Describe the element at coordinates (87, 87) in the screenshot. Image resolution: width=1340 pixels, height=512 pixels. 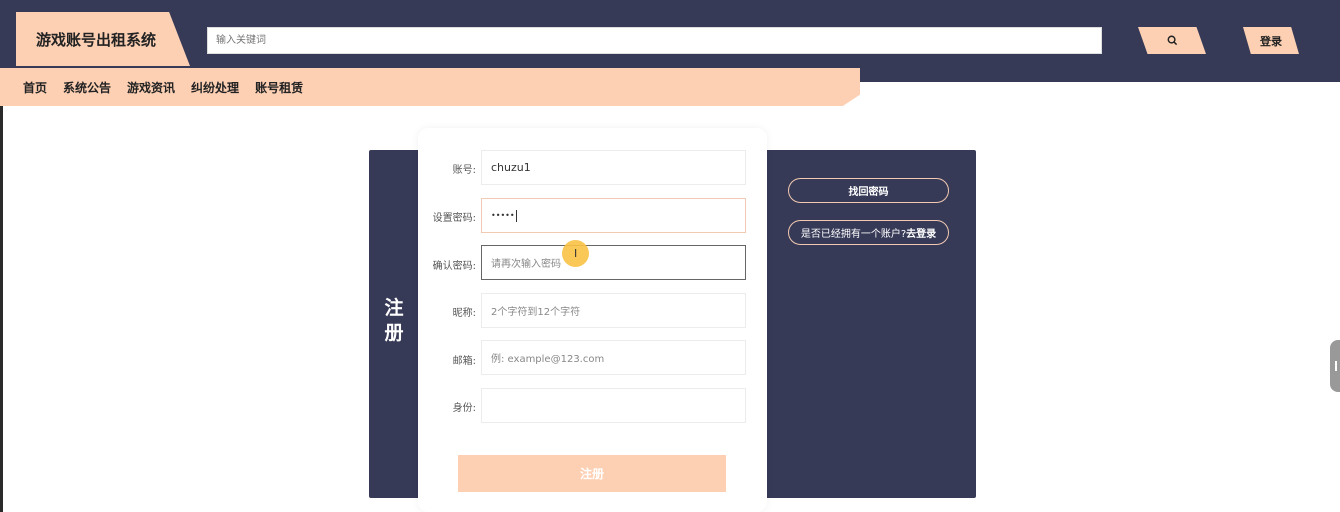
I see `nav-item-announcements: 系统公告` at that location.